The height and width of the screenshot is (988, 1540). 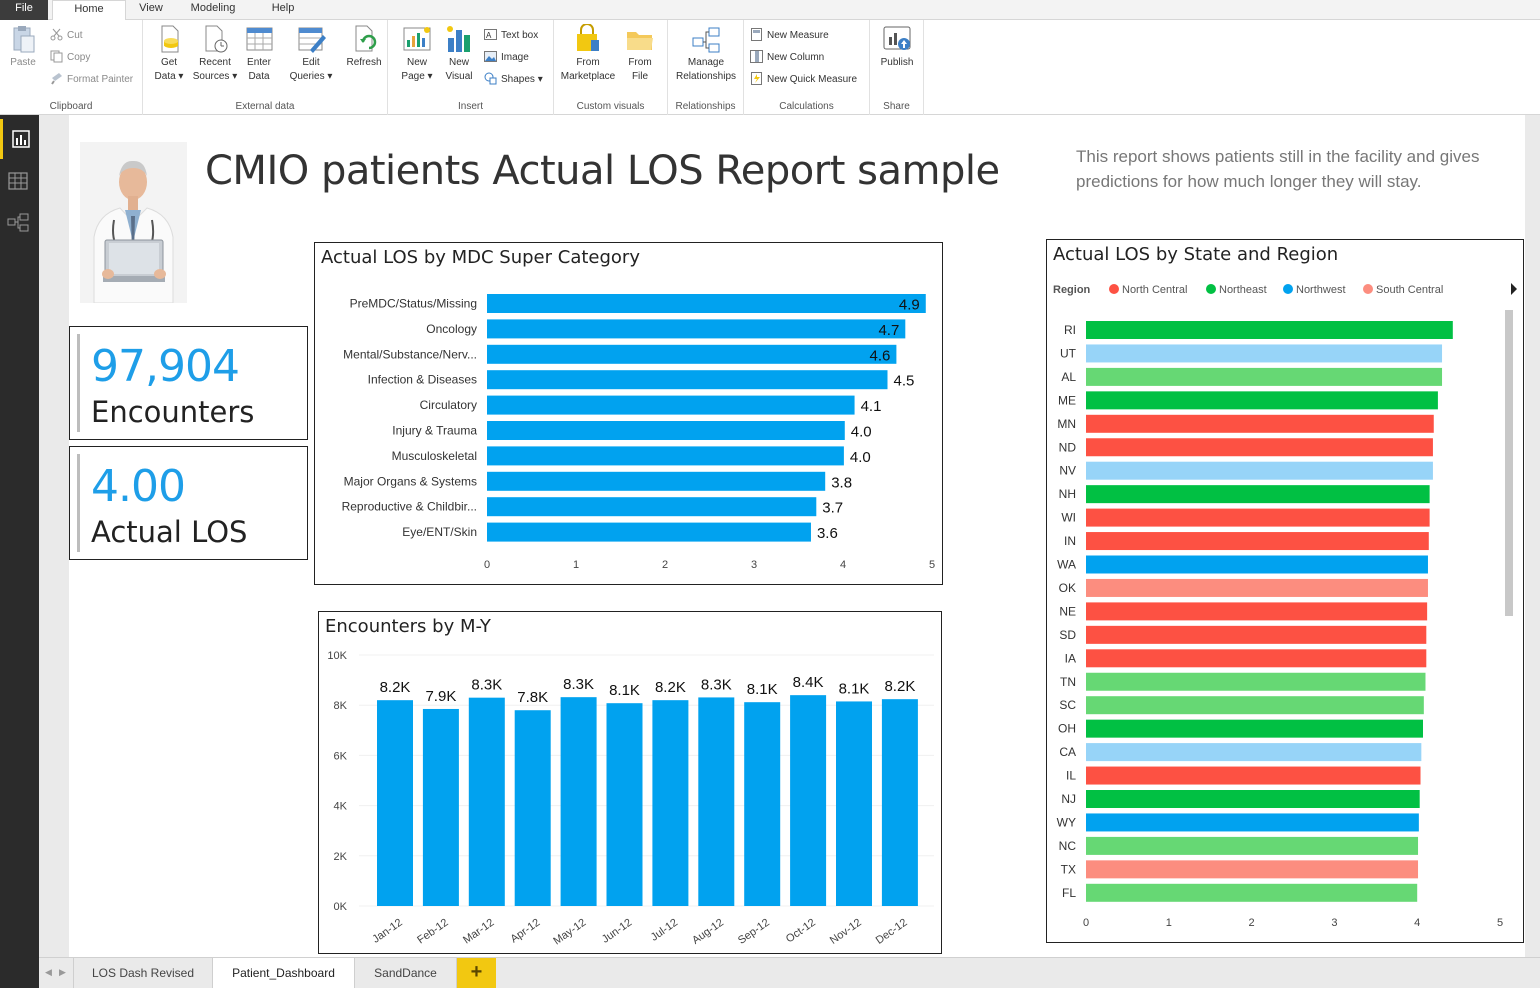 I want to click on data-label: 4.7, so click(x=888, y=330).